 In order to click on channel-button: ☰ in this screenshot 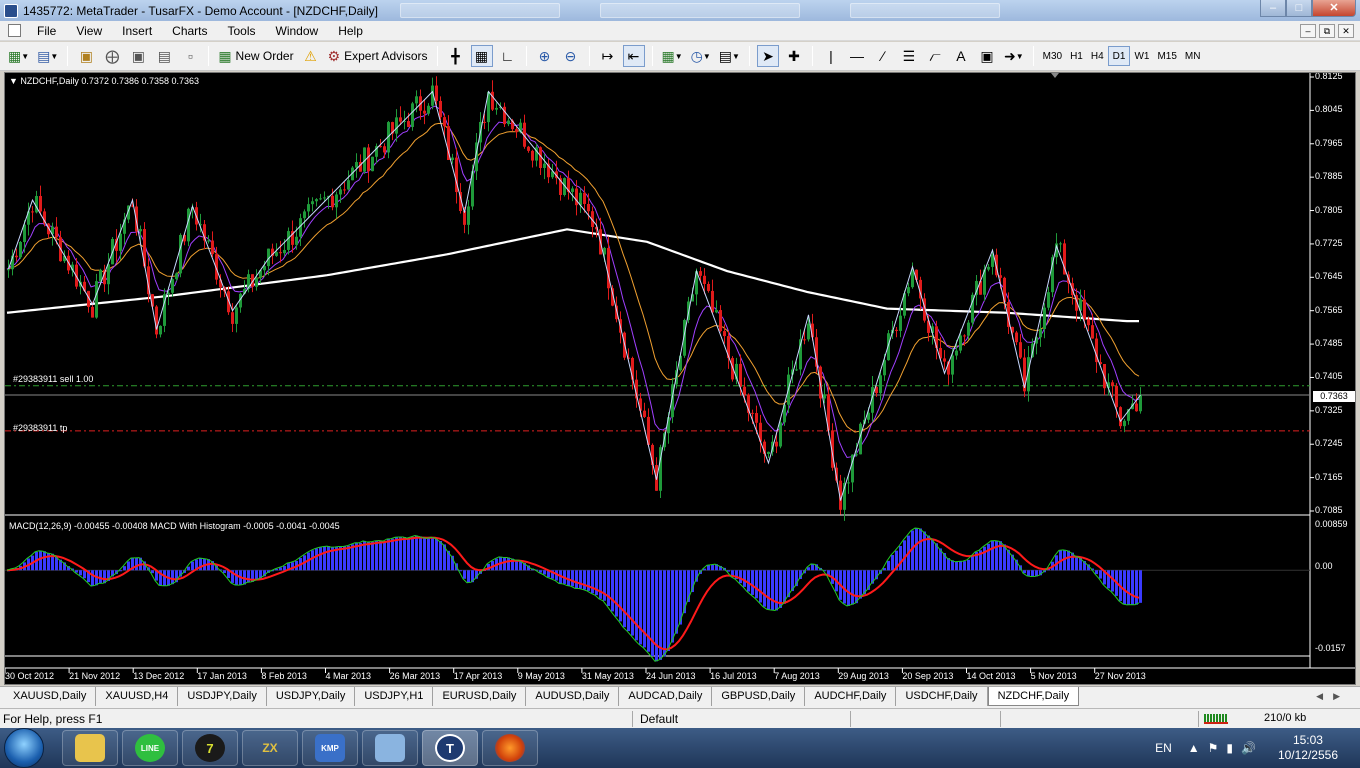, I will do `click(909, 56)`.